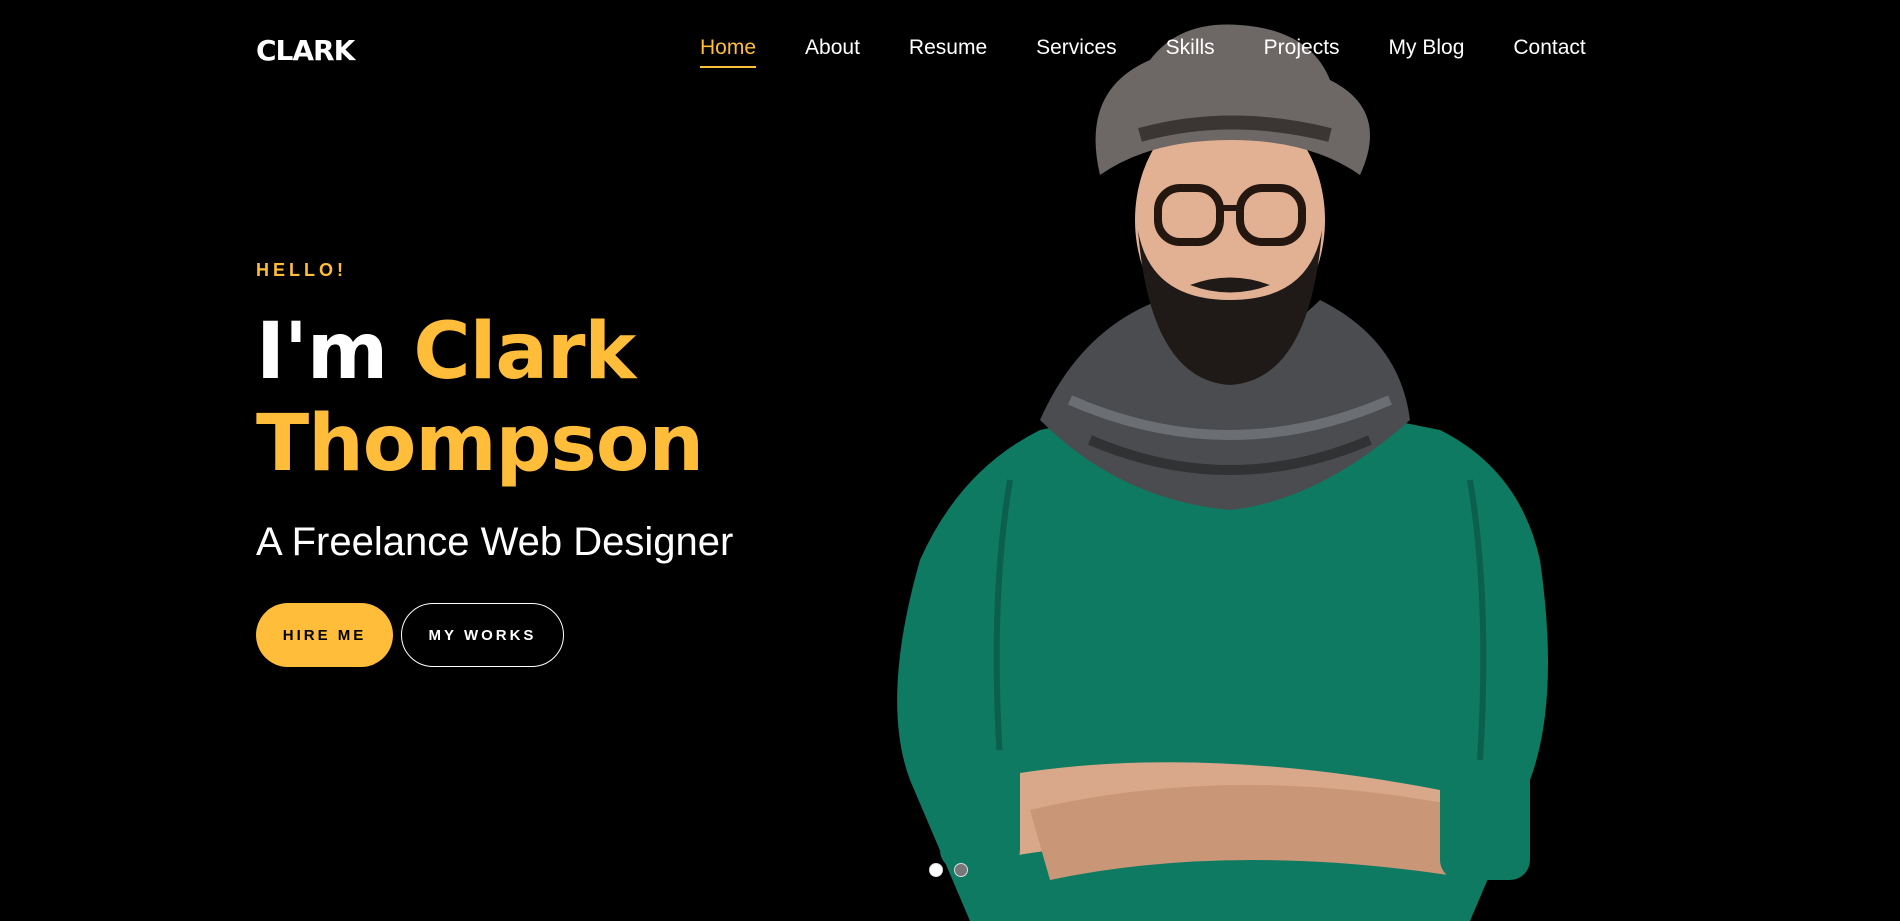  I want to click on hero-subtitle: A Freelance Web Designer, so click(495, 542).